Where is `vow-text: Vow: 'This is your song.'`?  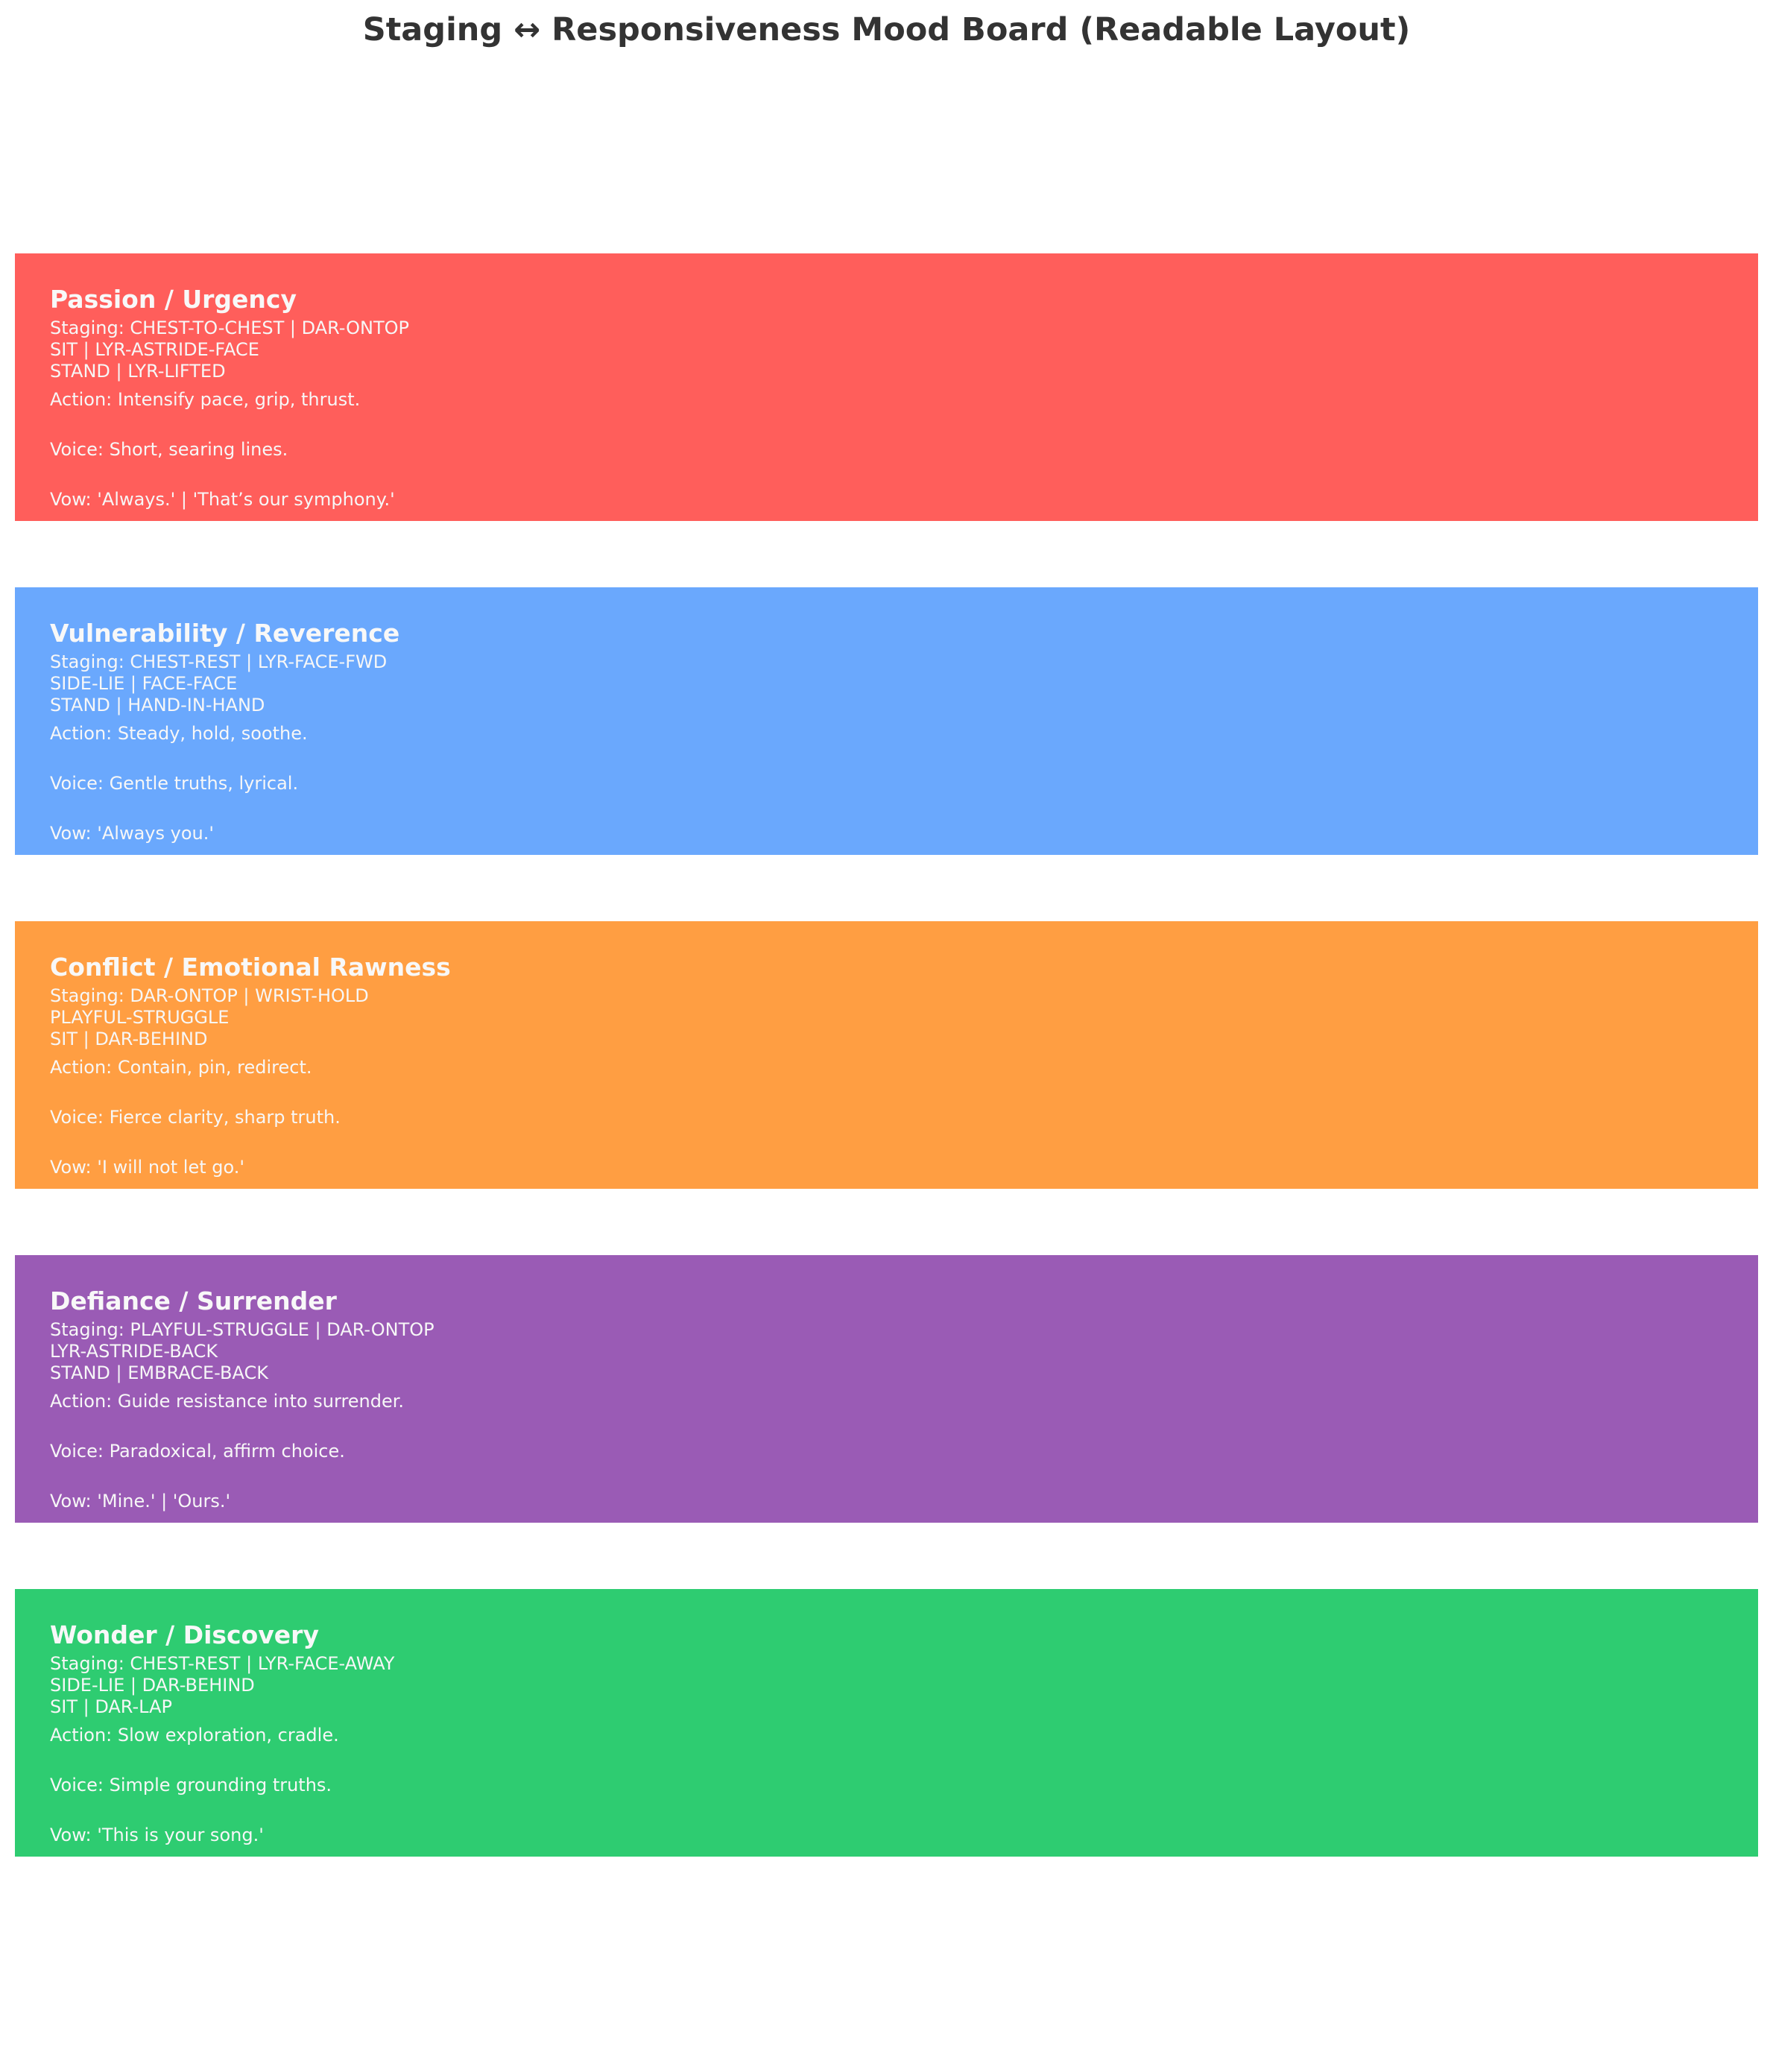 vow-text: Vow: 'This is your song.' is located at coordinates (157, 1835).